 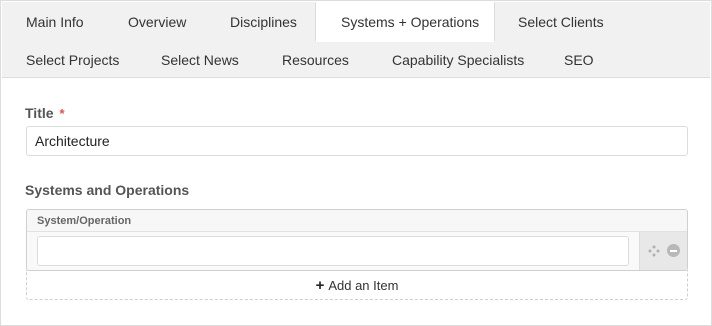 What do you see at coordinates (200, 60) in the screenshot?
I see `tab-select-news: Select News` at bounding box center [200, 60].